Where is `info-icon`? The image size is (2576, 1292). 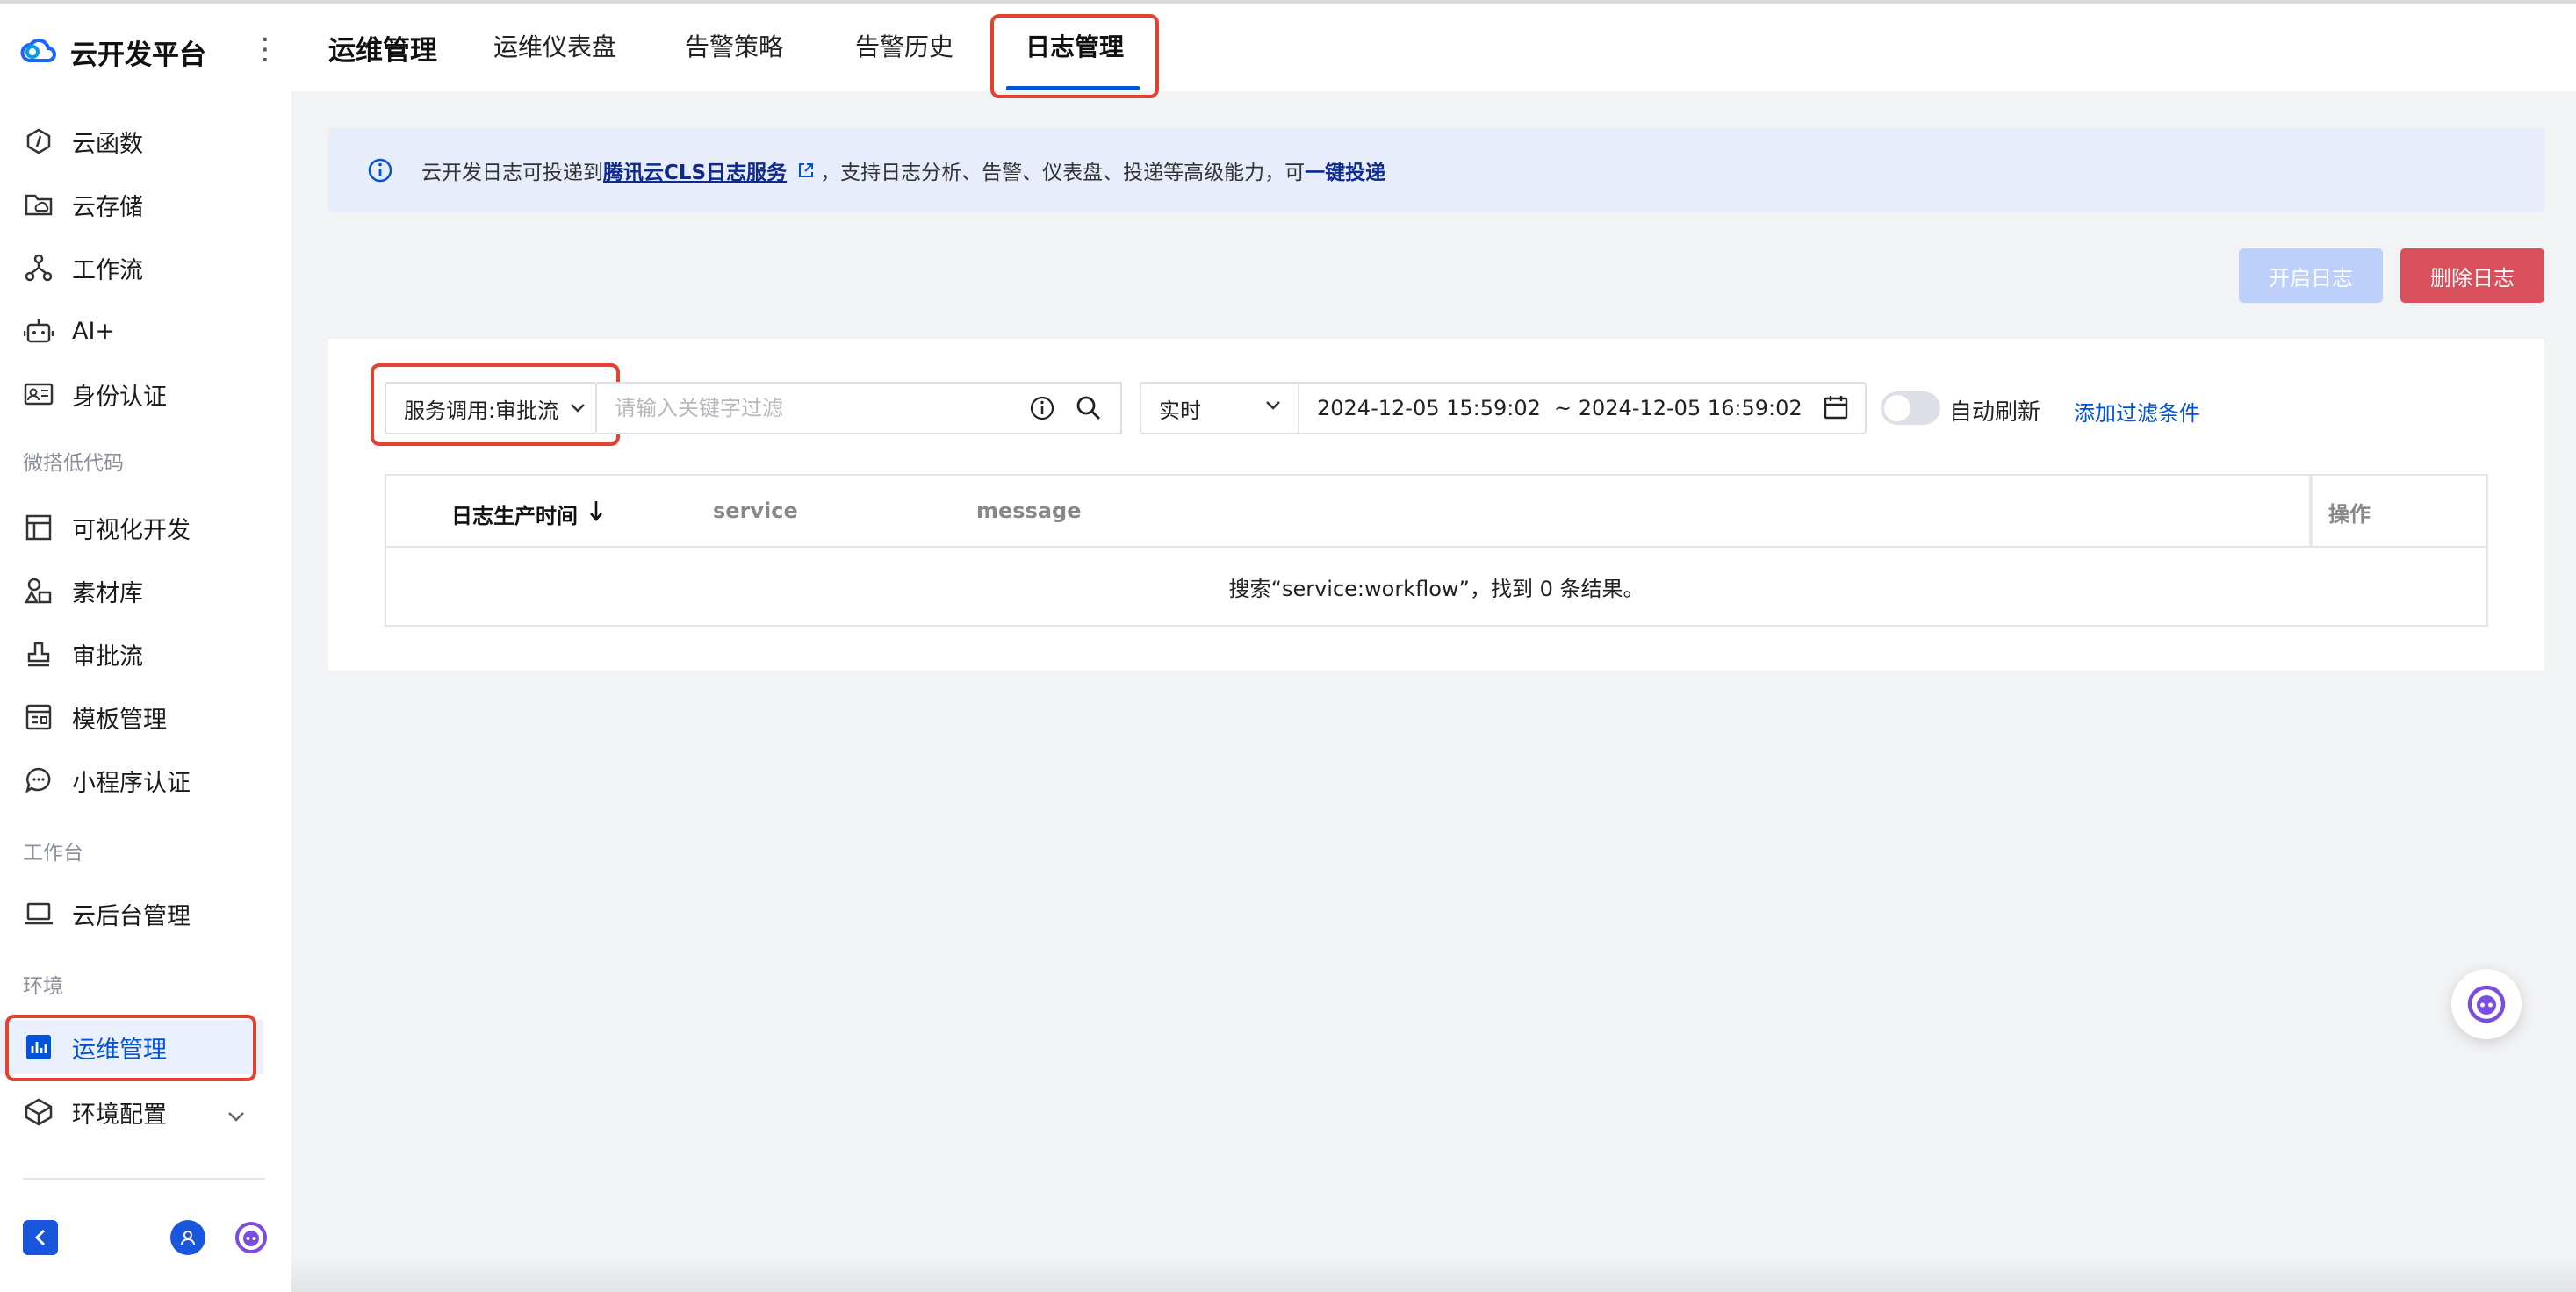 info-icon is located at coordinates (380, 170).